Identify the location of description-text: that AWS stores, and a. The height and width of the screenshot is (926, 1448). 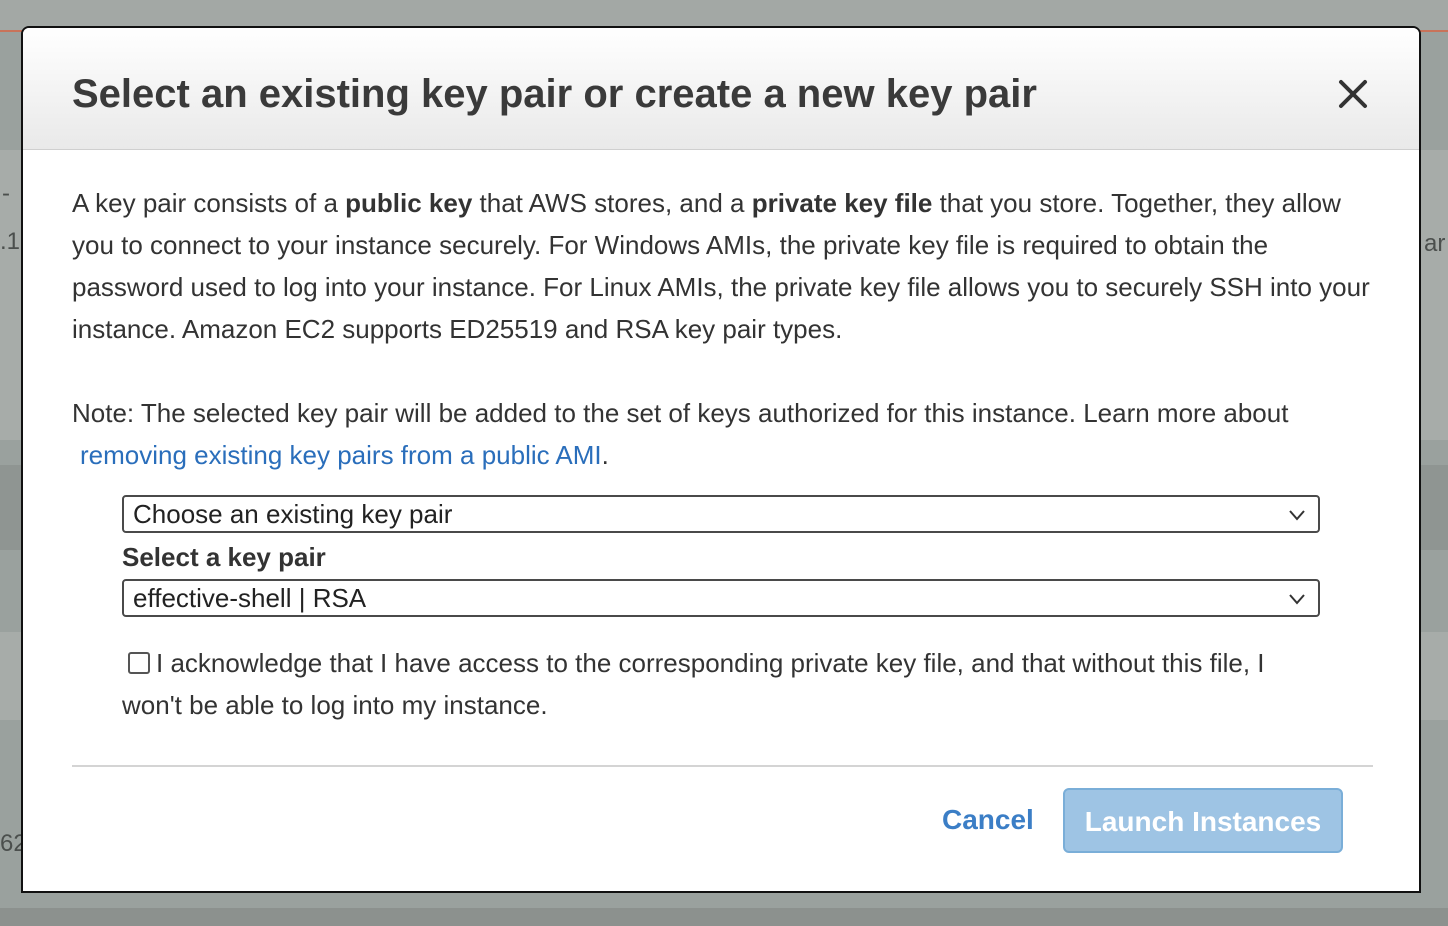
(612, 203).